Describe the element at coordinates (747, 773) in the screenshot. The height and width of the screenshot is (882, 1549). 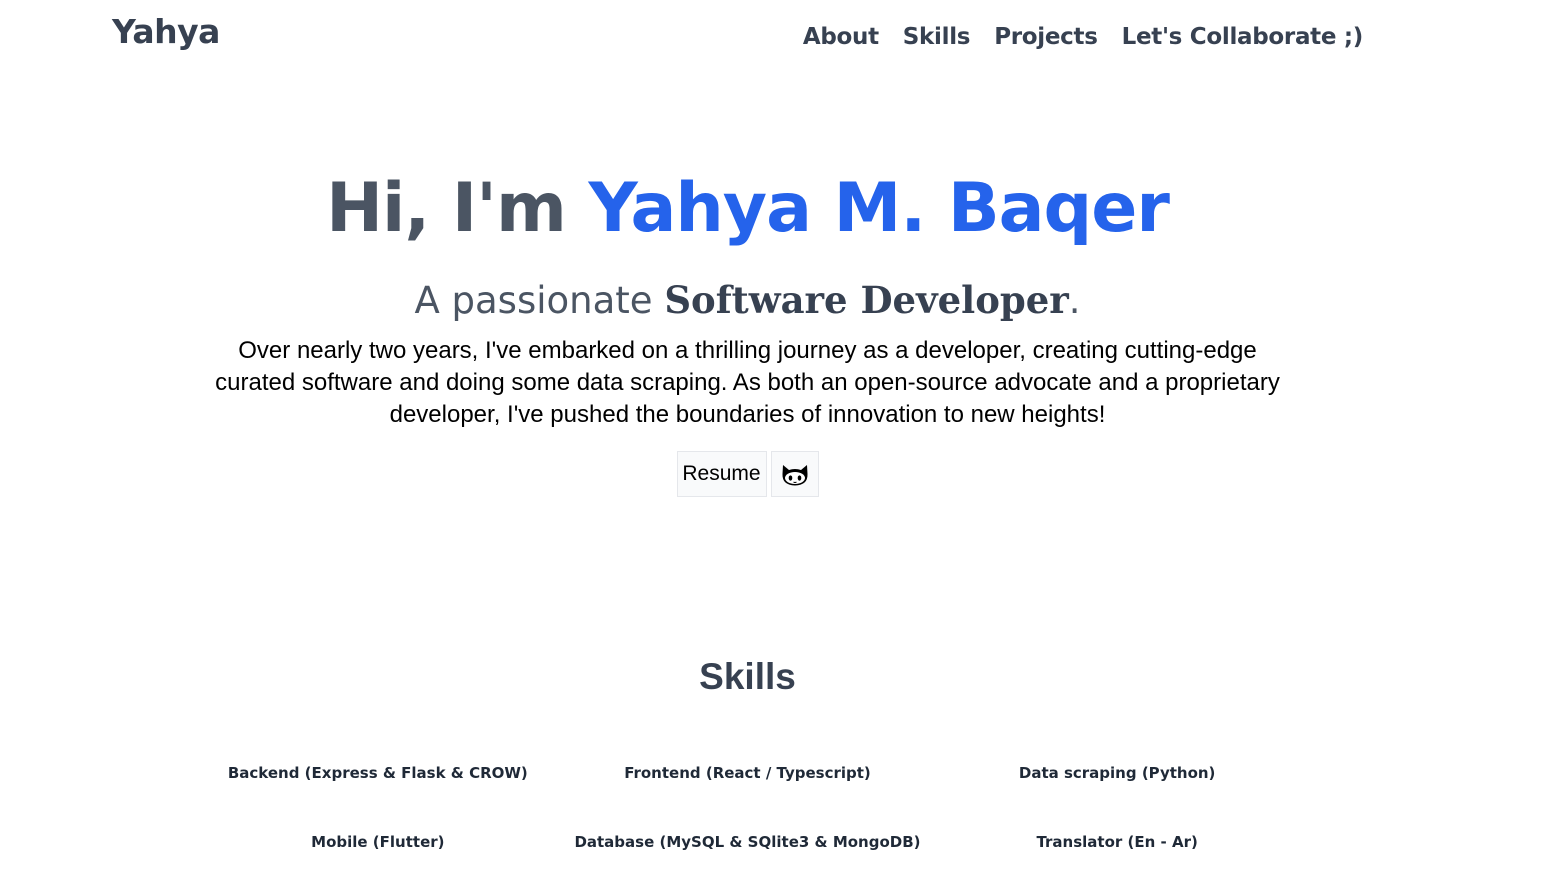
I see `skill-item: Frontend (React / Typescript)` at that location.